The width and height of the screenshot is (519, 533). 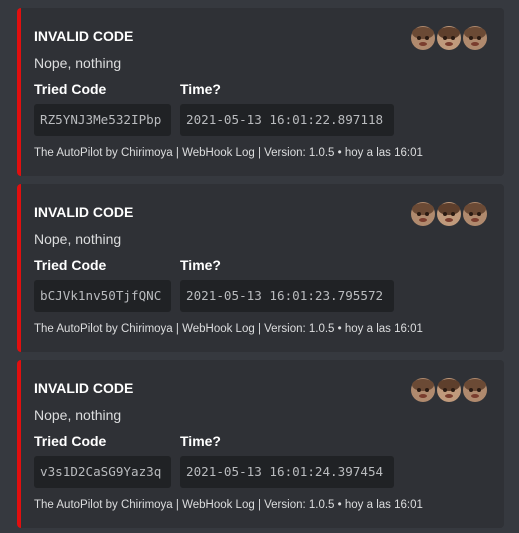 I want to click on tried-code-value: bCJVk1nv50TjfQNC, so click(x=102, y=296).